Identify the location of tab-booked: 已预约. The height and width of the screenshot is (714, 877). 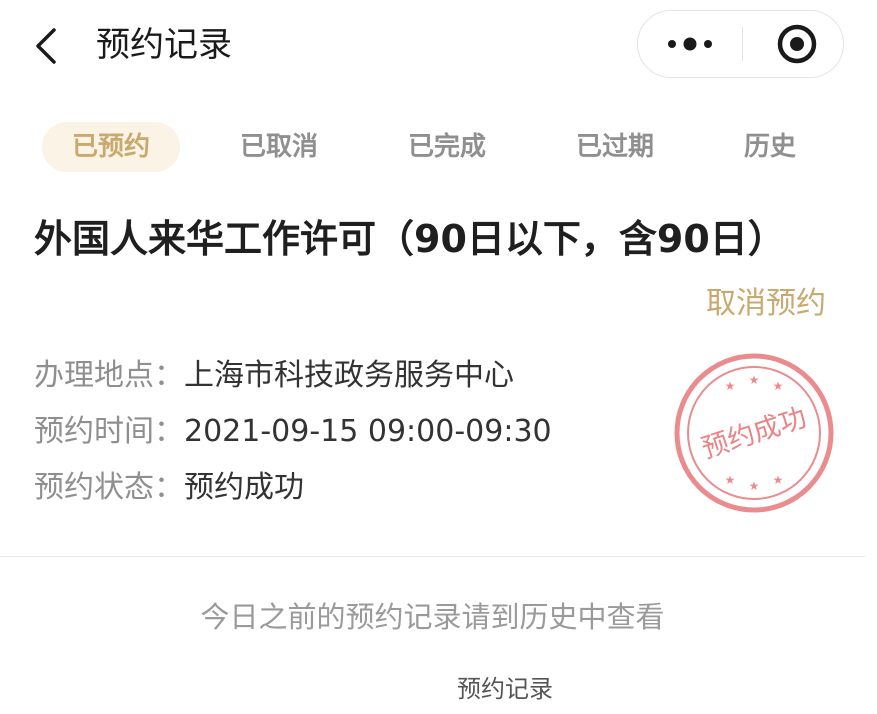
(111, 147).